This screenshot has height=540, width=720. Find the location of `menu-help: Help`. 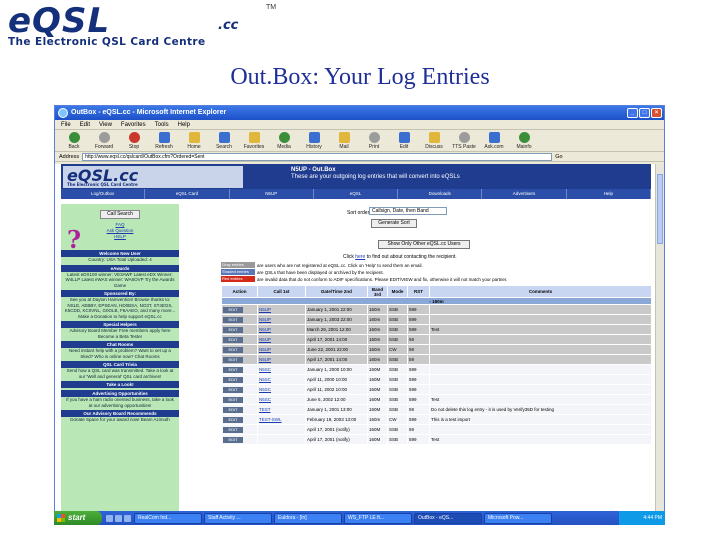

menu-help: Help is located at coordinates (184, 124).